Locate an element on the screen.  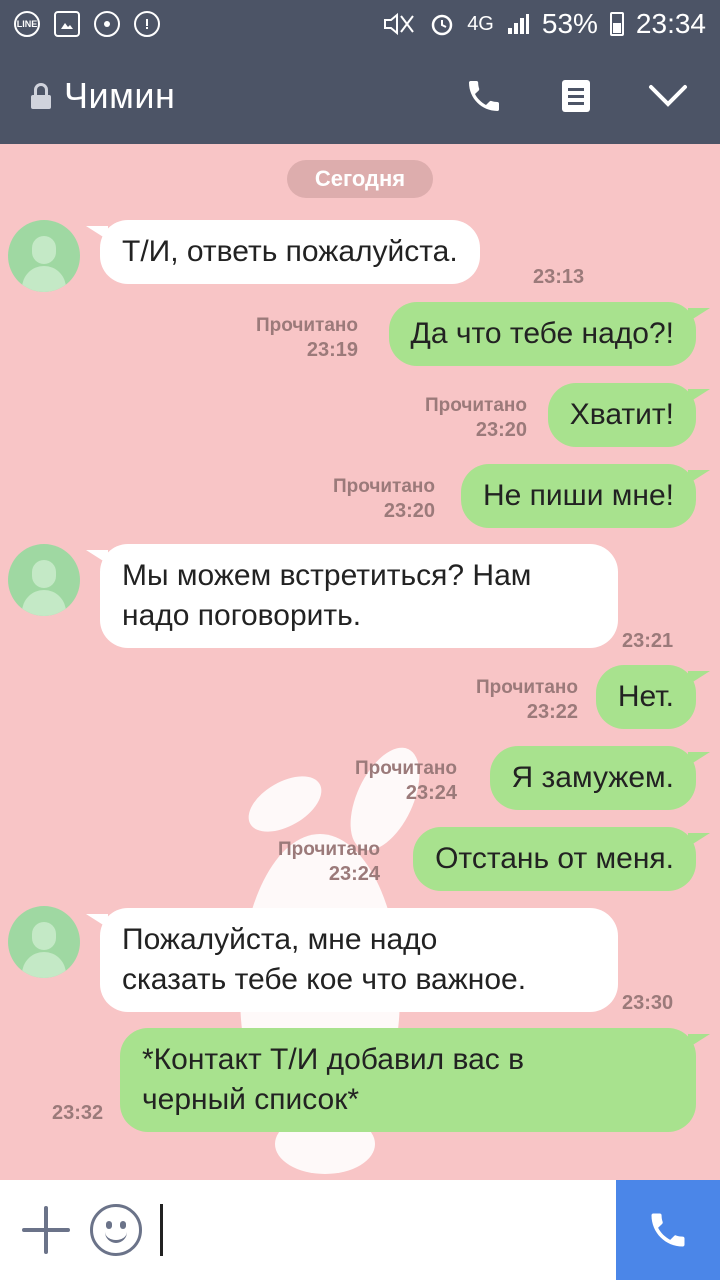
message-time: 23:22 is located at coordinates (552, 712).